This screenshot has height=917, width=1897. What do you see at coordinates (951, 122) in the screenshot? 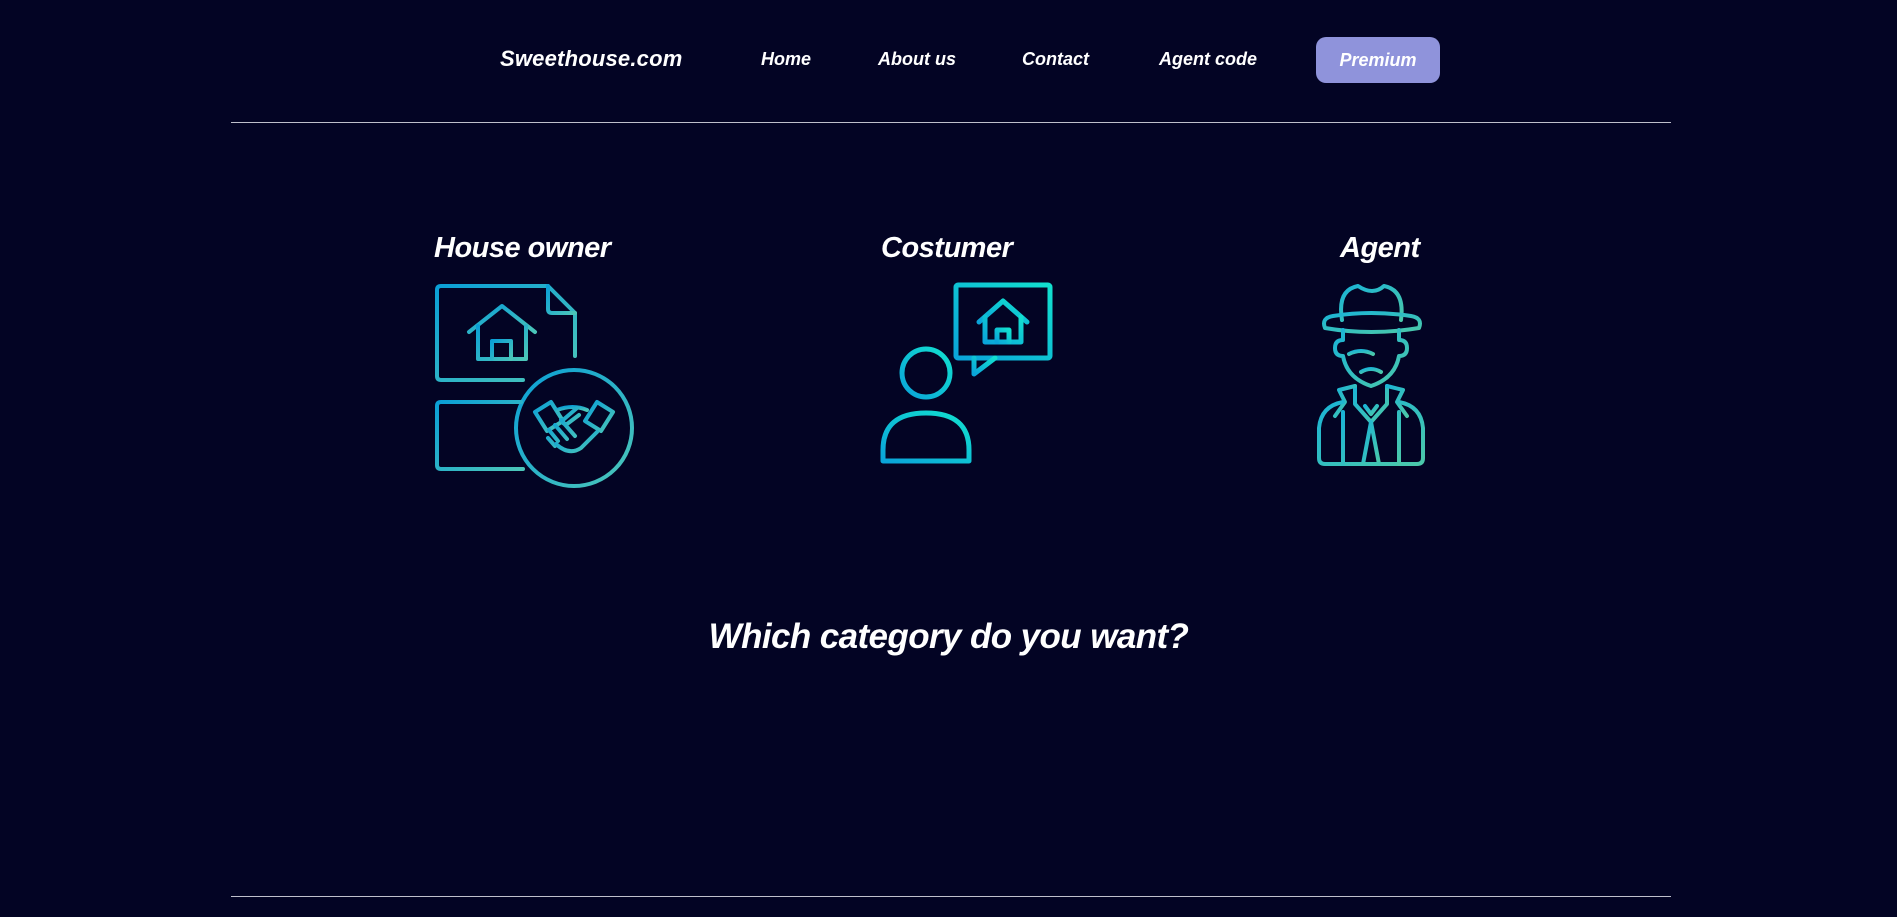
I see `header-divider` at bounding box center [951, 122].